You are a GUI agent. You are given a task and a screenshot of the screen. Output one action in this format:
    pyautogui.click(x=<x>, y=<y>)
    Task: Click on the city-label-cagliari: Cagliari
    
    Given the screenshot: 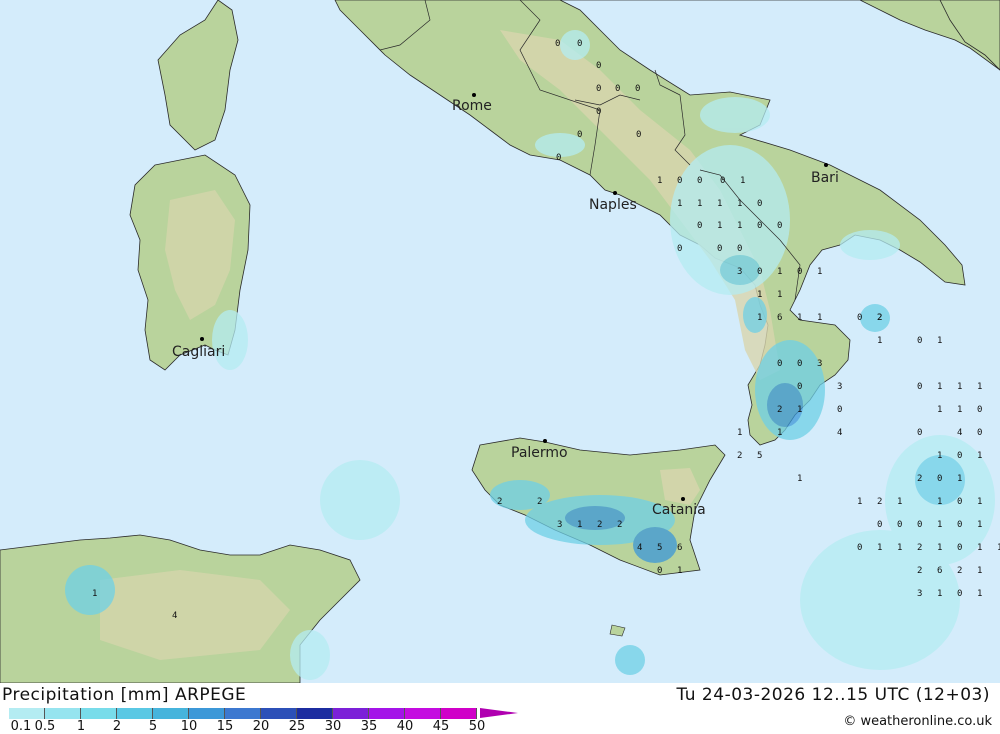 What is the action you would take?
    pyautogui.click(x=199, y=352)
    